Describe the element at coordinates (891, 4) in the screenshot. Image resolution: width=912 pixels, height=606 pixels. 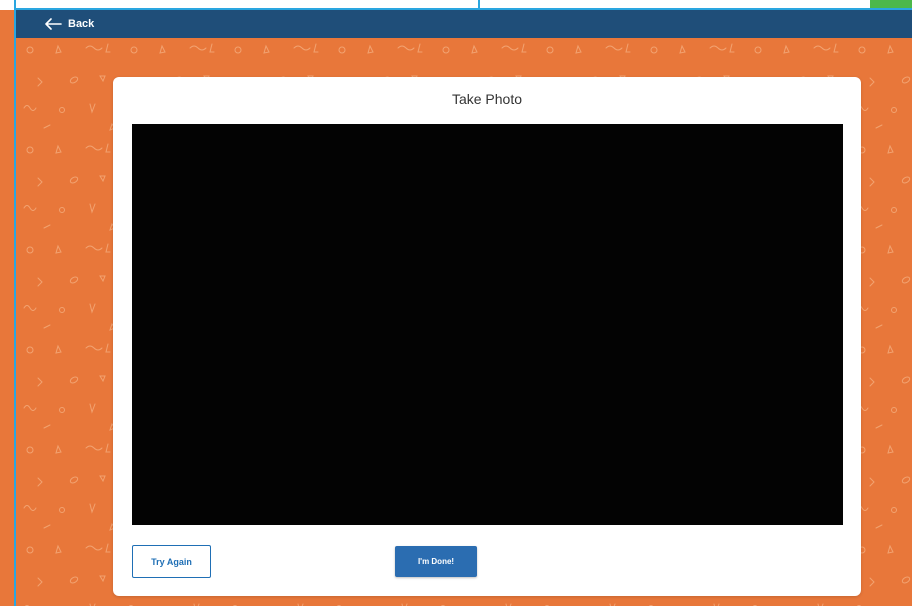
I see `corner-accent` at that location.